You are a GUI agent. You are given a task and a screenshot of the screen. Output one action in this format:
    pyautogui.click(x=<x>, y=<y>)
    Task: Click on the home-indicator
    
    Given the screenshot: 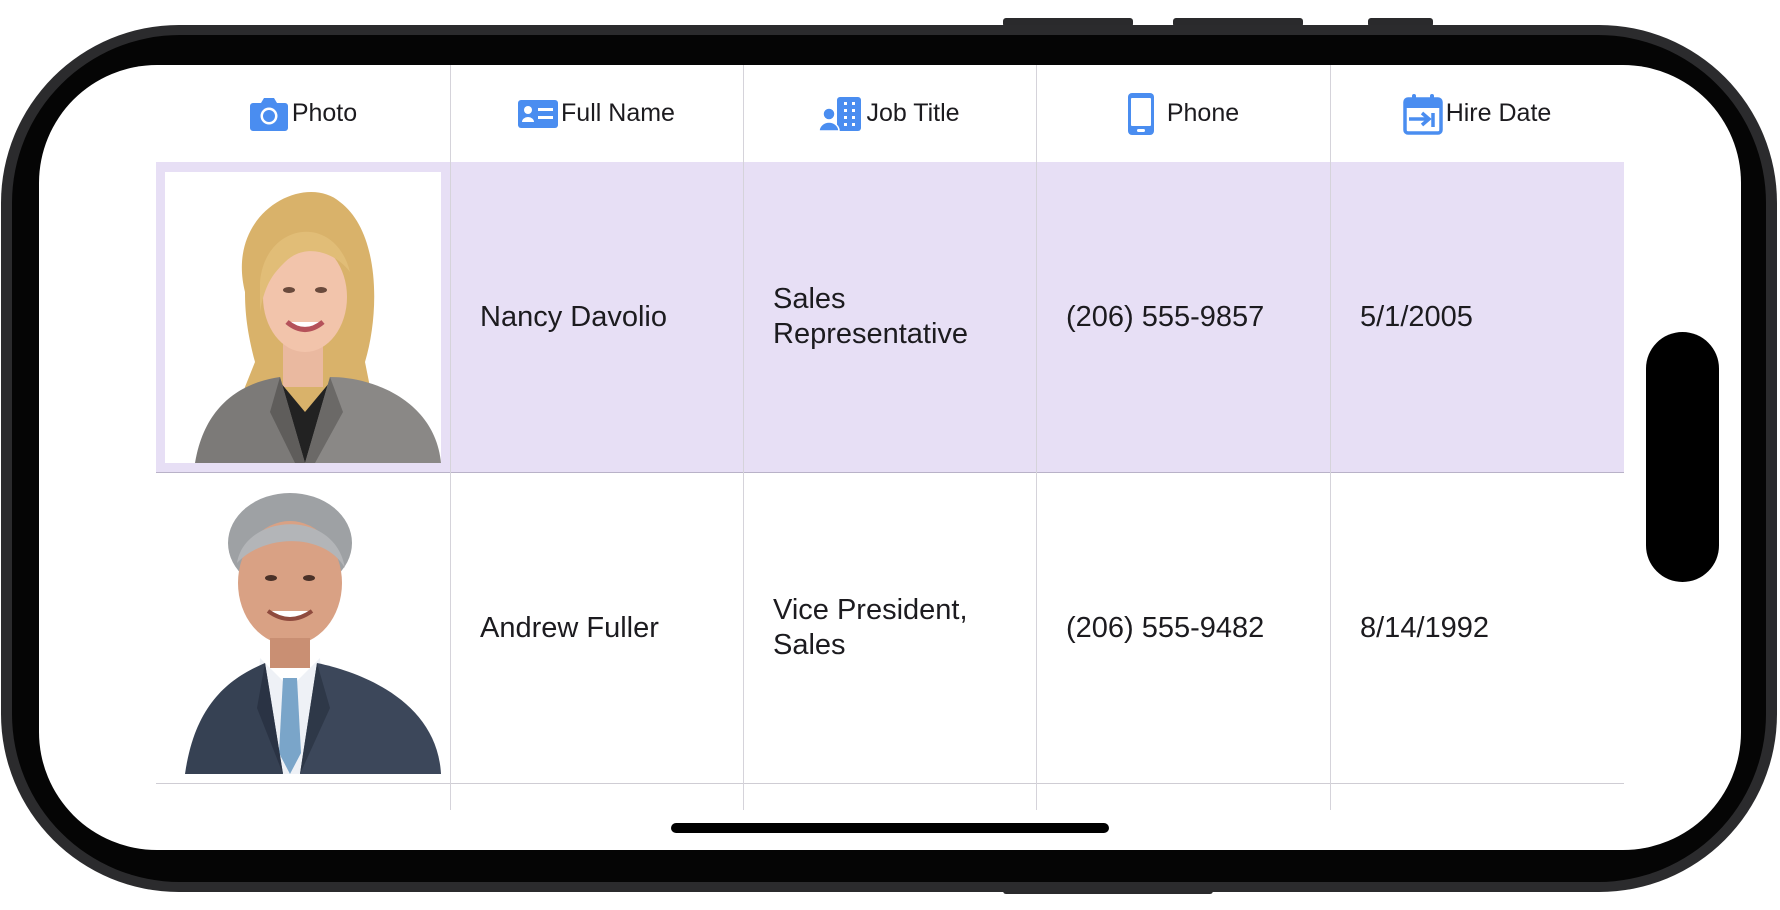 What is the action you would take?
    pyautogui.click(x=890, y=828)
    